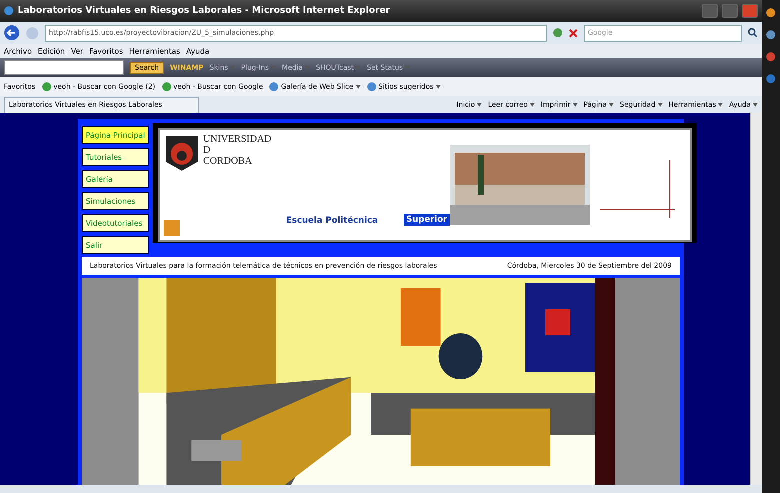 Image resolution: width=780 pixels, height=493 pixels. What do you see at coordinates (228, 161) in the screenshot?
I see `logo-text: CORDOBA` at bounding box center [228, 161].